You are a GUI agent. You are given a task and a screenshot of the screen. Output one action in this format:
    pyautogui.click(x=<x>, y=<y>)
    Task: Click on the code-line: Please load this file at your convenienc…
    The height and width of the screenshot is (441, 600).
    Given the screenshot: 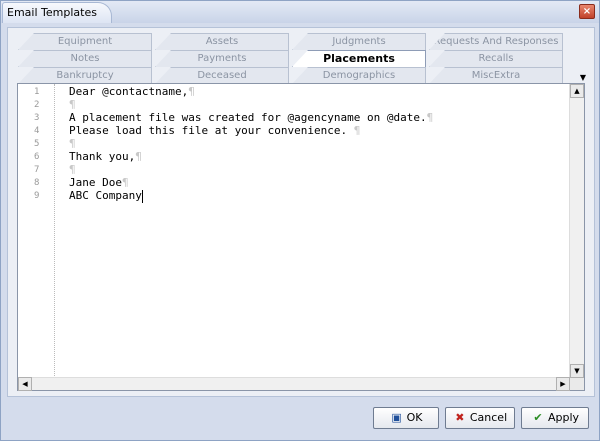 What is the action you would take?
    pyautogui.click(x=215, y=130)
    